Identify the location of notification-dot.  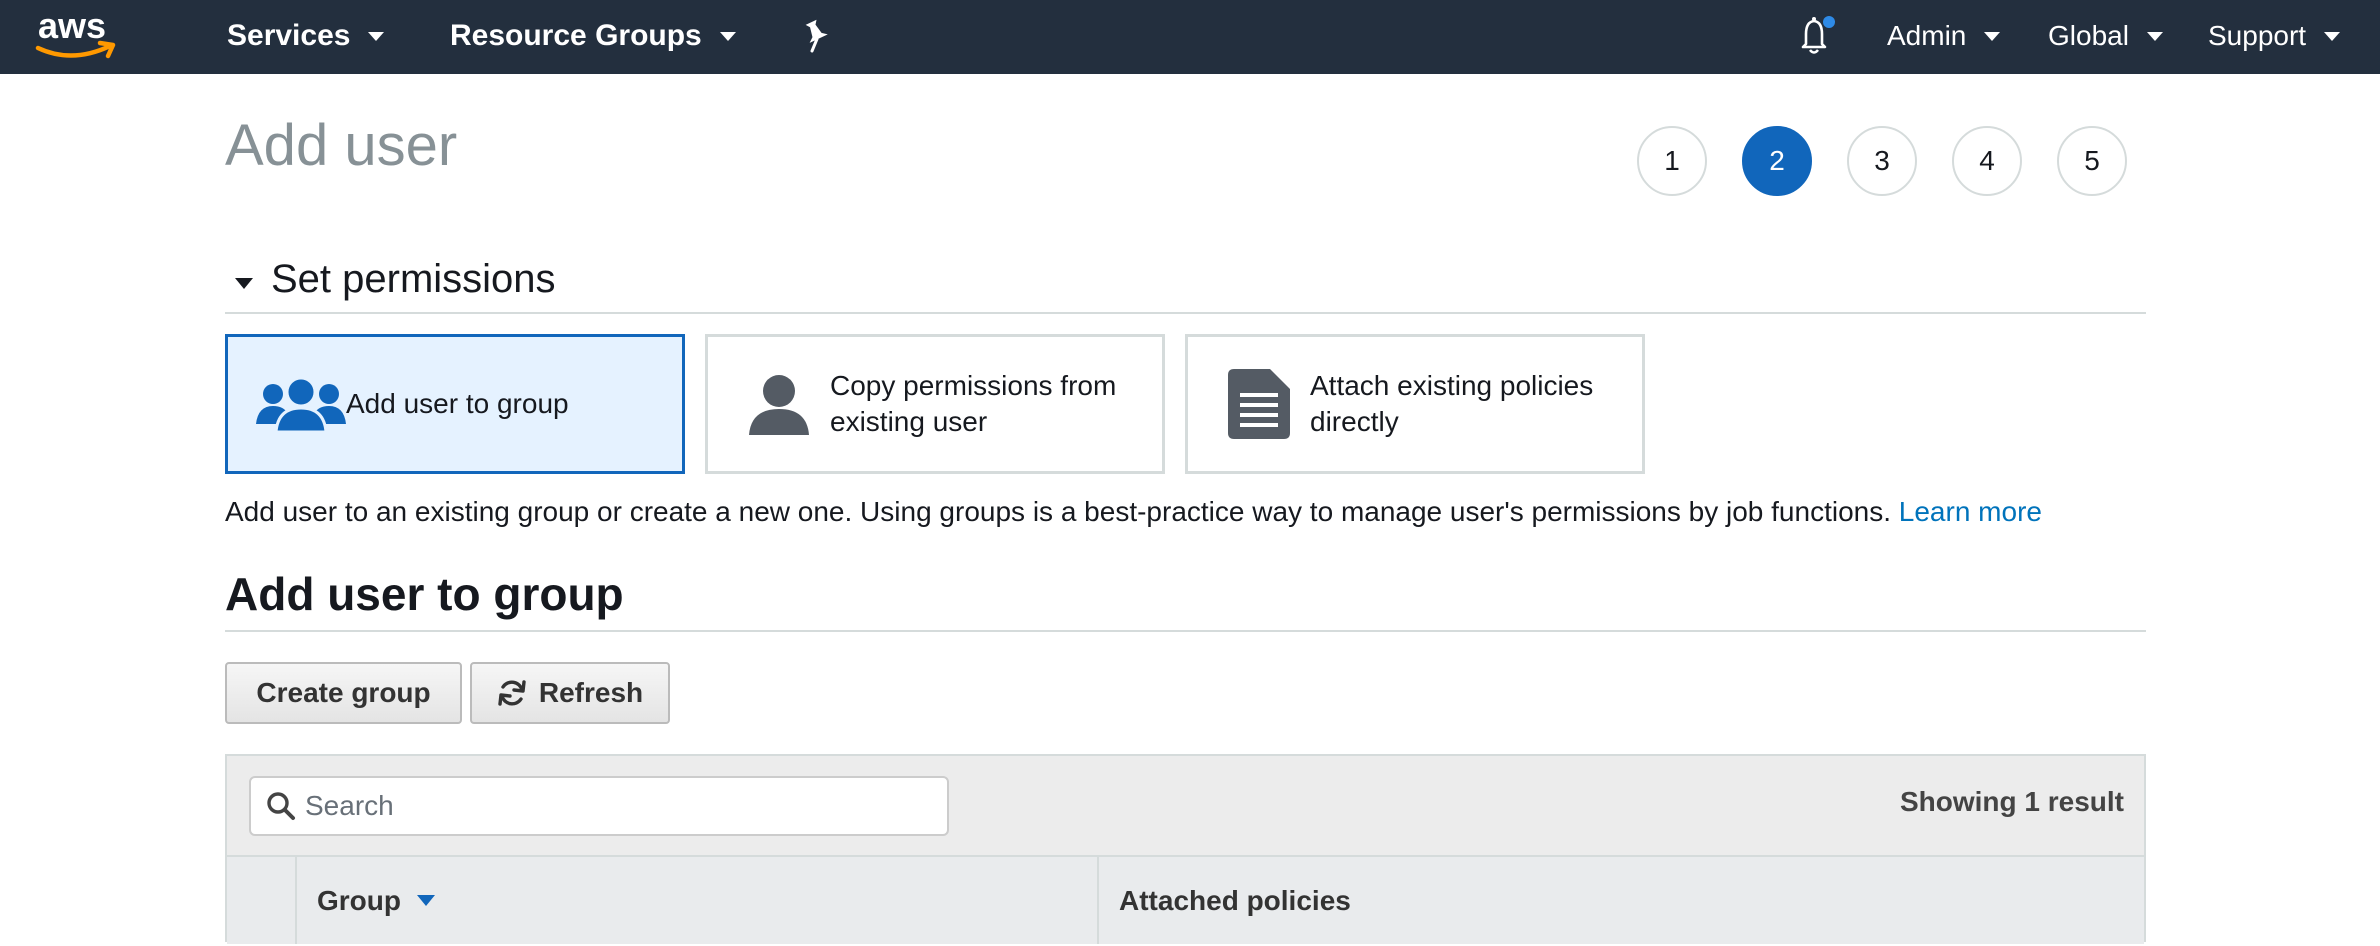
(1829, 22).